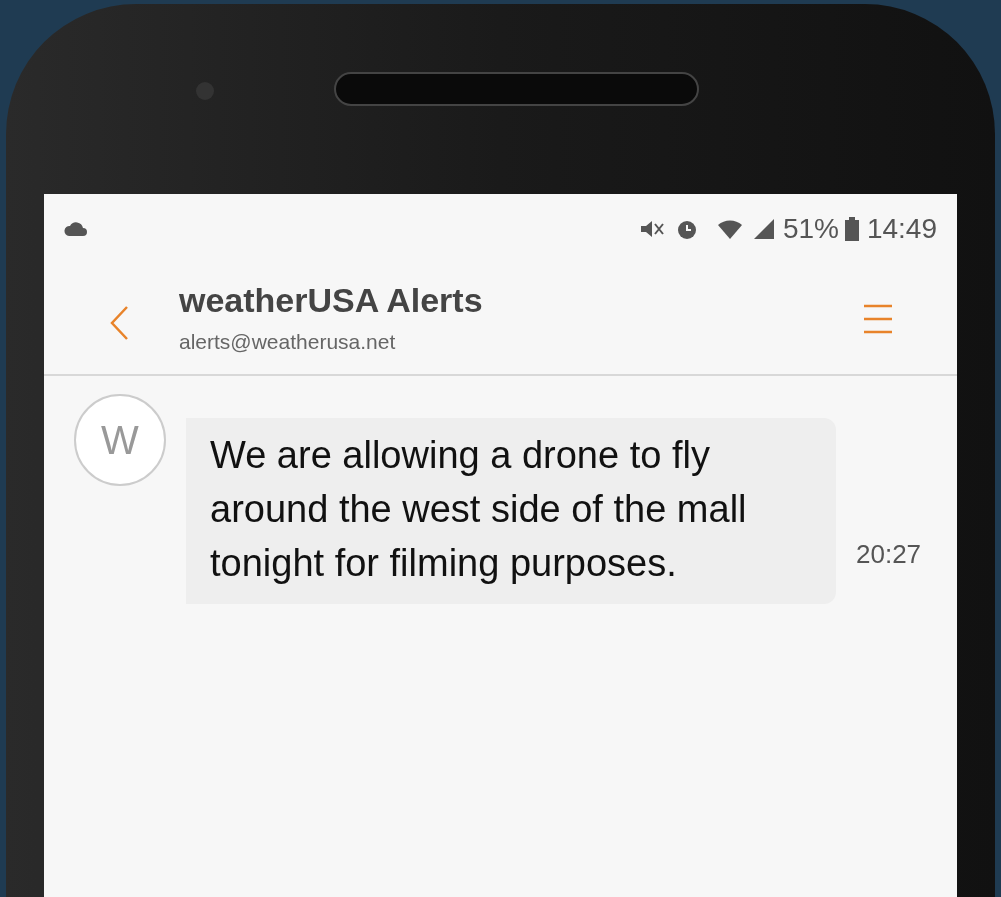 The image size is (1001, 897). What do you see at coordinates (763, 229) in the screenshot?
I see `signal-icon` at bounding box center [763, 229].